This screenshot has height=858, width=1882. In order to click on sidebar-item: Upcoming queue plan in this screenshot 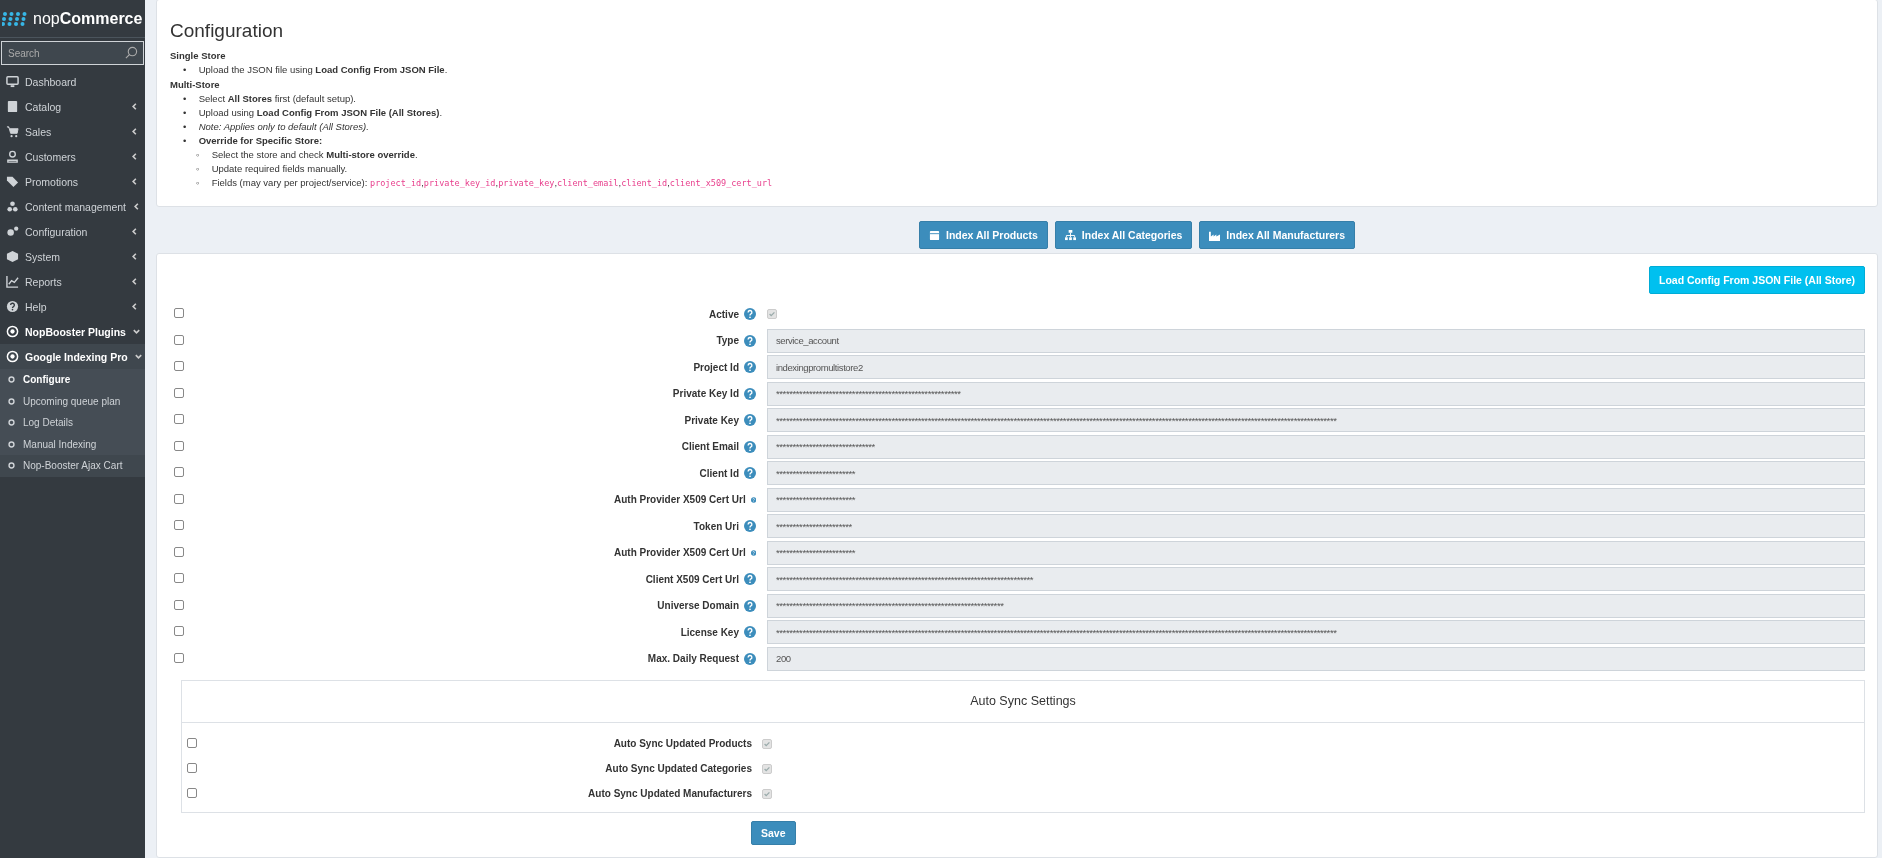, I will do `click(72, 401)`.